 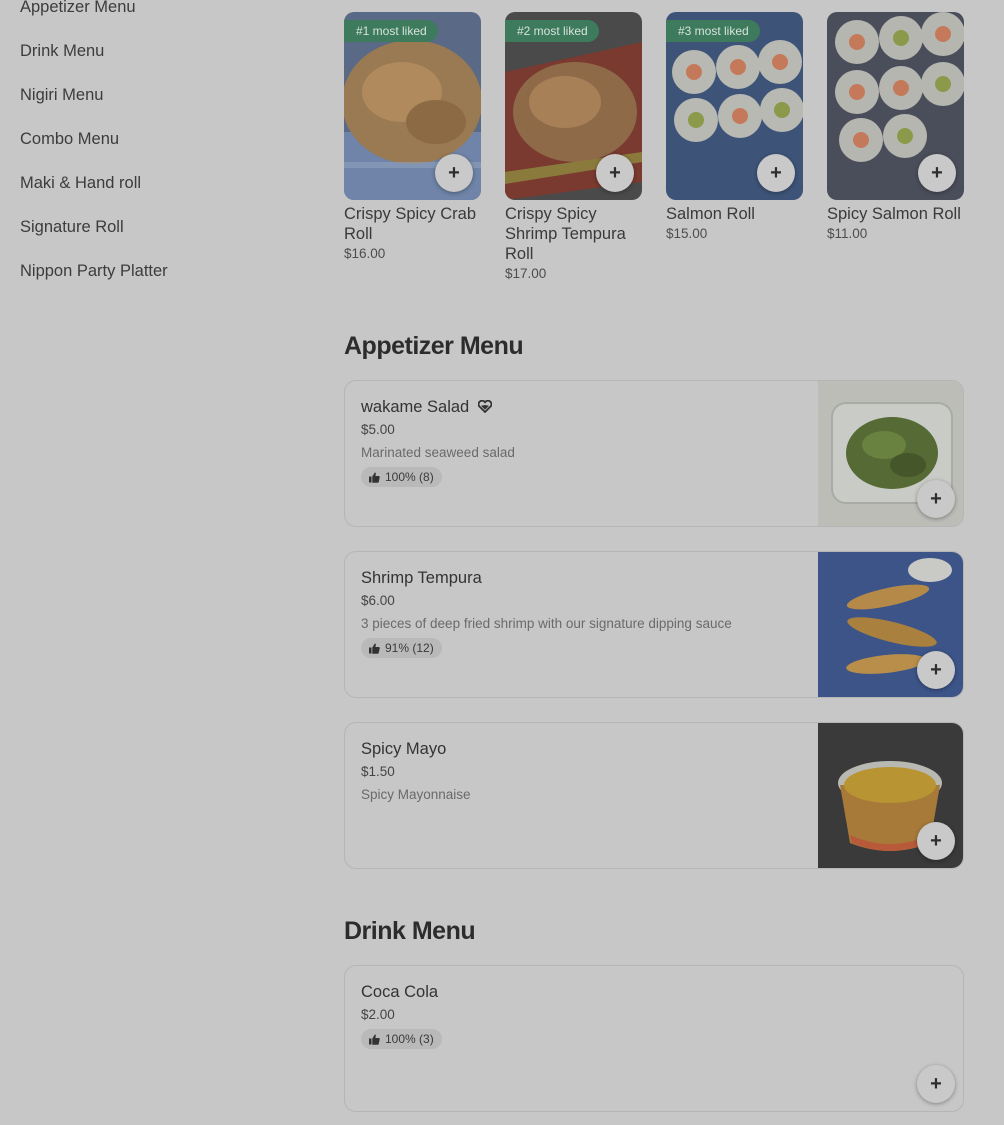 I want to click on rating-badge: 91% (12), so click(x=401, y=648).